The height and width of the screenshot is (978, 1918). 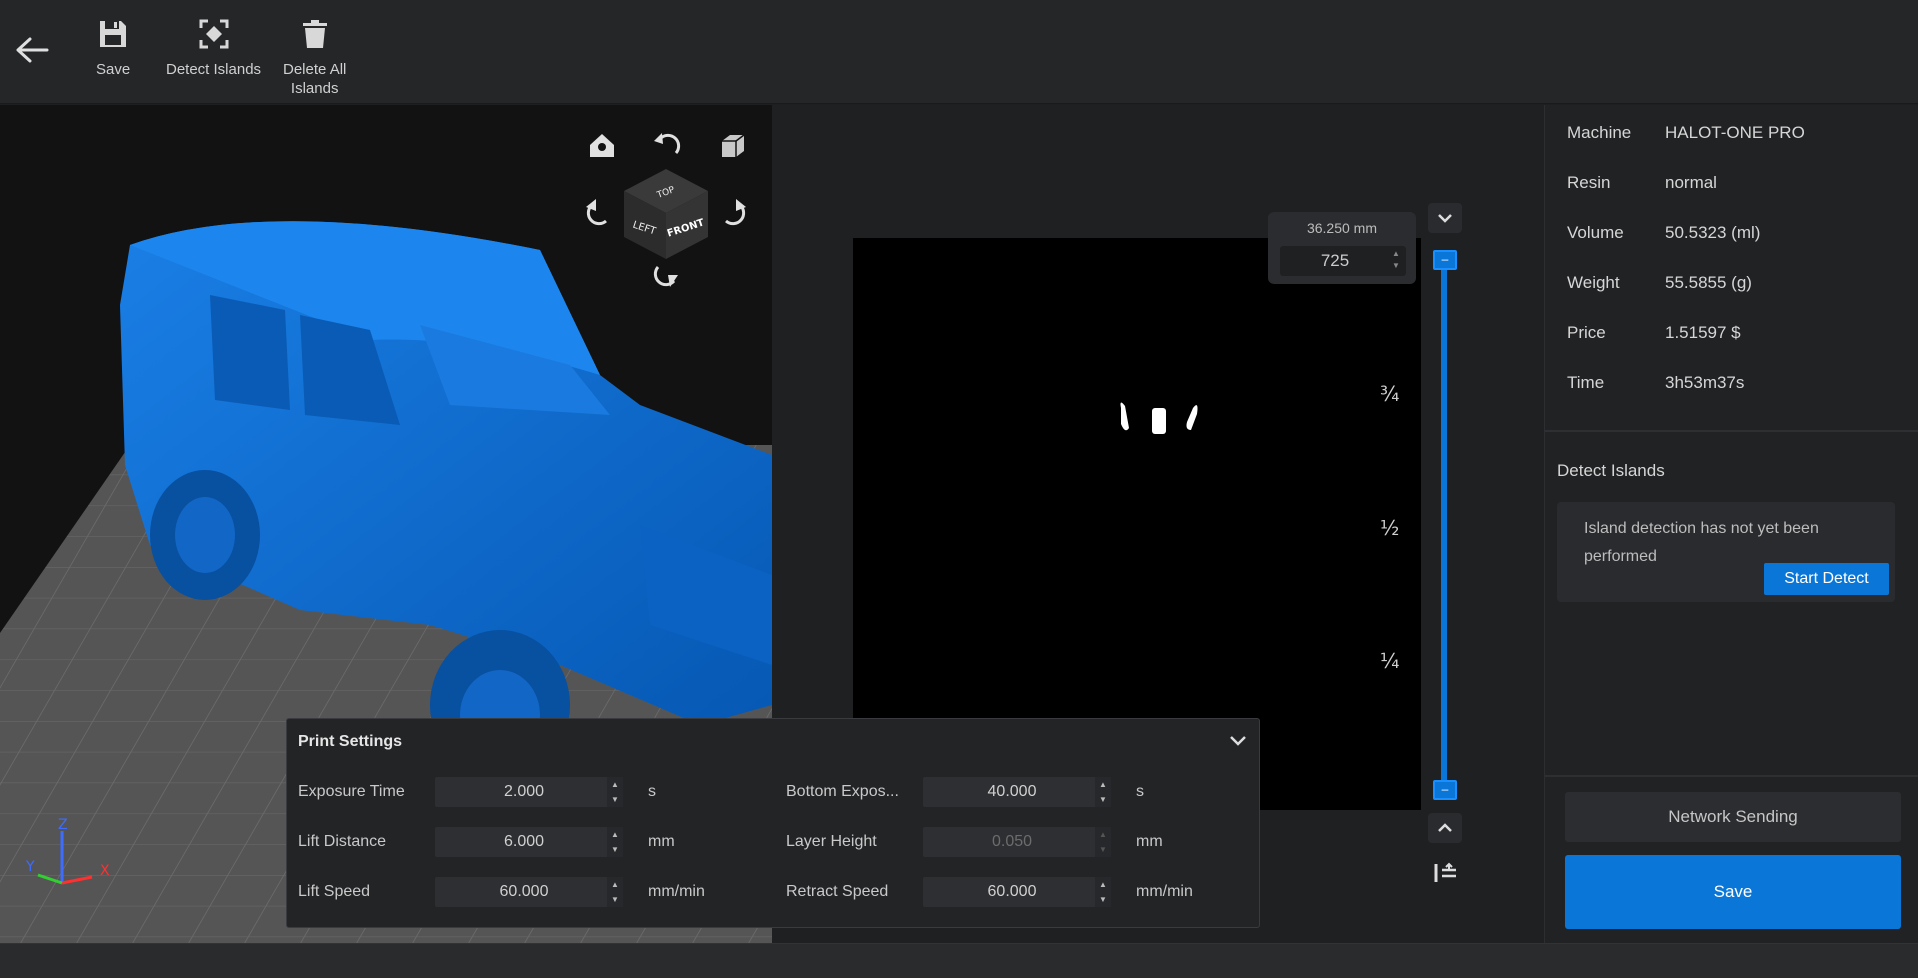 What do you see at coordinates (1655, 383) in the screenshot?
I see `info-row-time: Time 3h53m37s` at bounding box center [1655, 383].